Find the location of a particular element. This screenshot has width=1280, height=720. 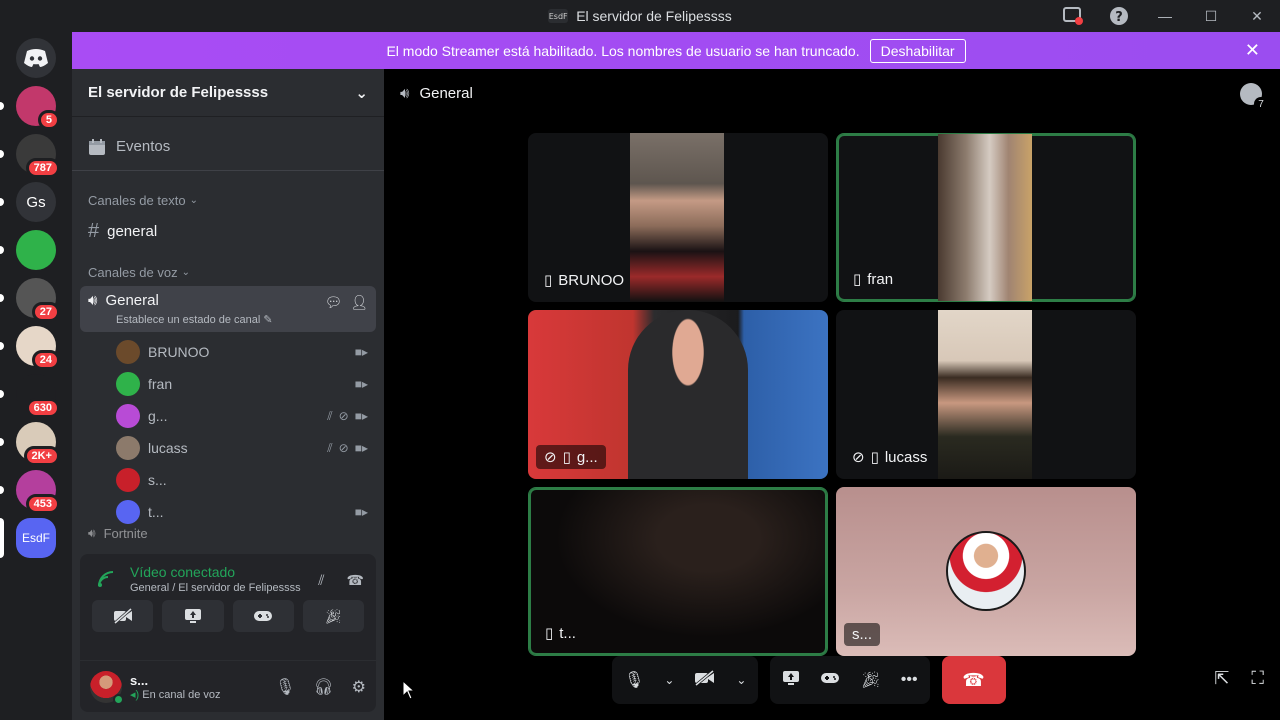

inbox-icon is located at coordinates (1073, 16).